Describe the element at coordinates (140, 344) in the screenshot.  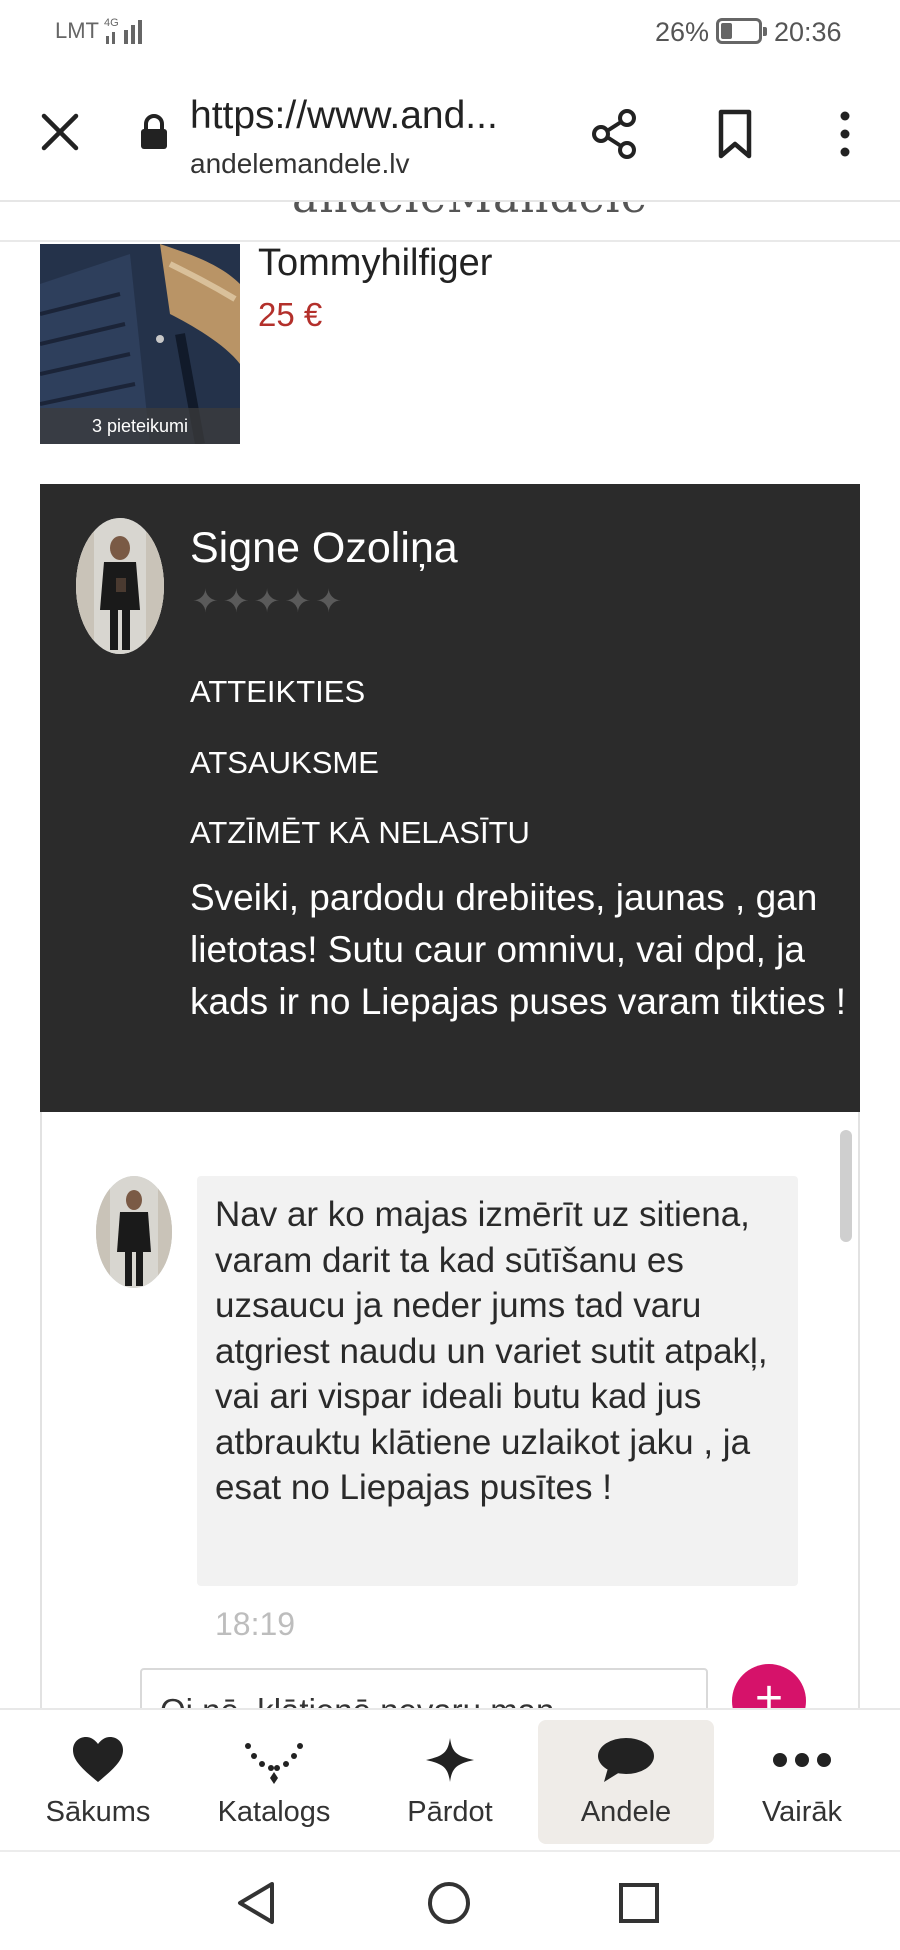
I see `listing-thumbnail: 3 pieteikumi` at that location.